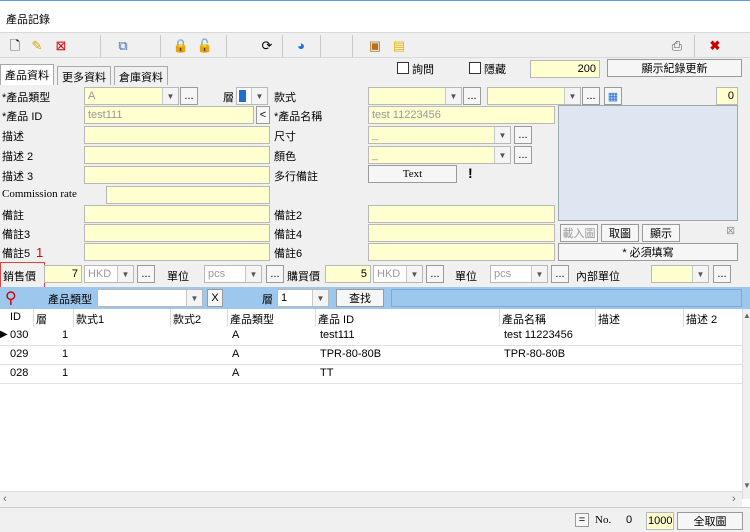  What do you see at coordinates (677, 45) in the screenshot?
I see `print-icon: ⎙` at bounding box center [677, 45].